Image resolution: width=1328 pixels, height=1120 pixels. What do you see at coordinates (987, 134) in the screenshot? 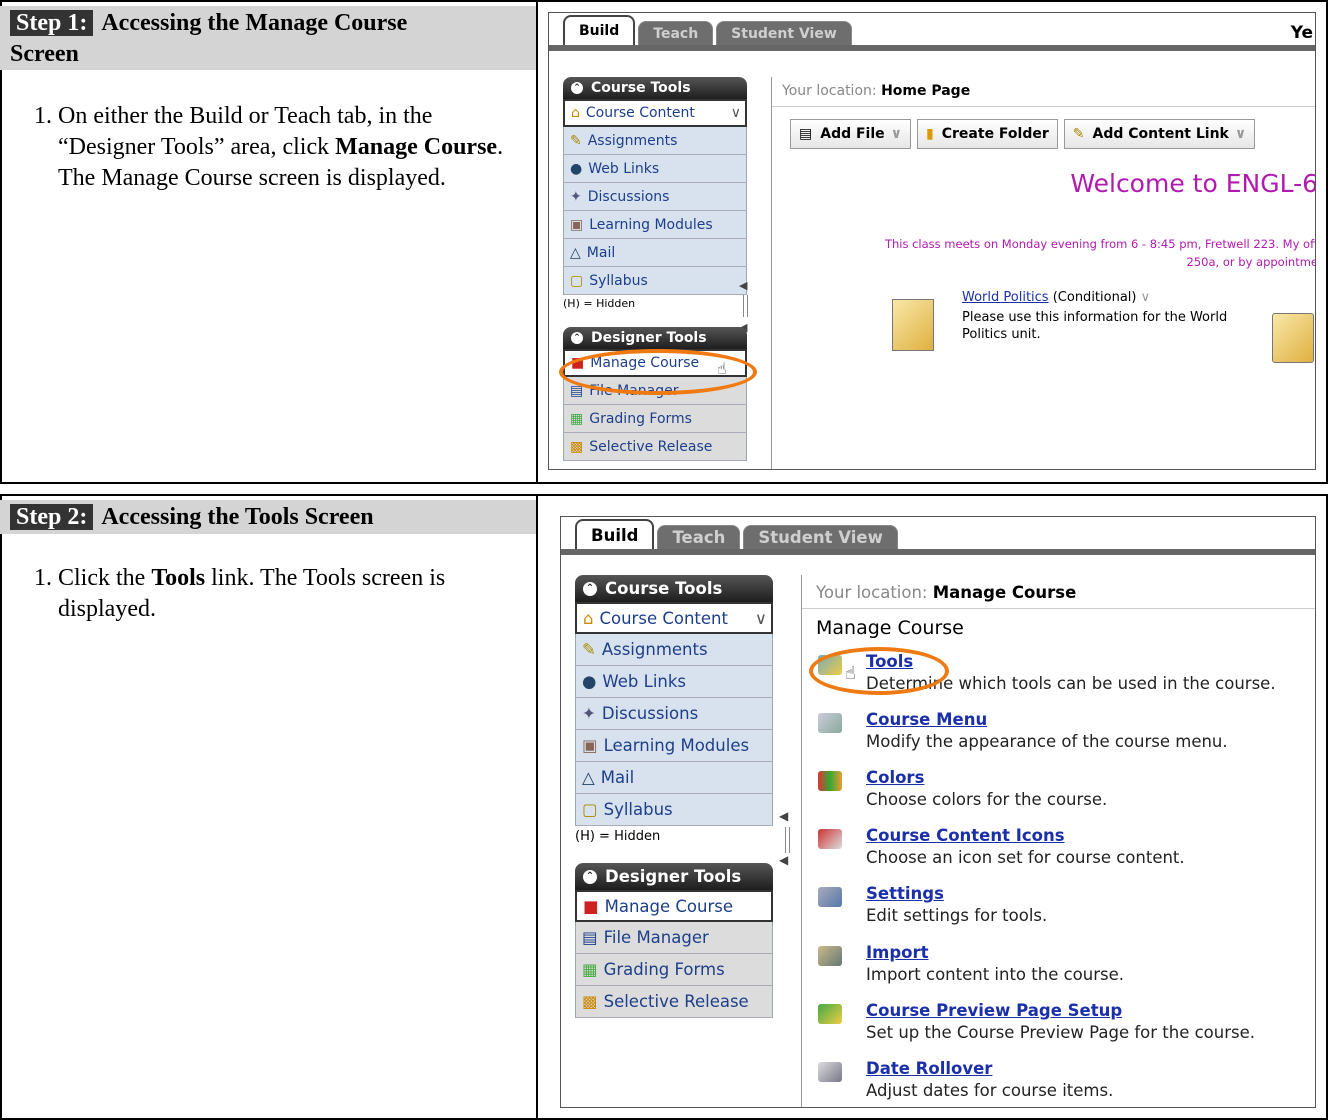
I see `create-folder-button: ▮ Create Folder` at bounding box center [987, 134].